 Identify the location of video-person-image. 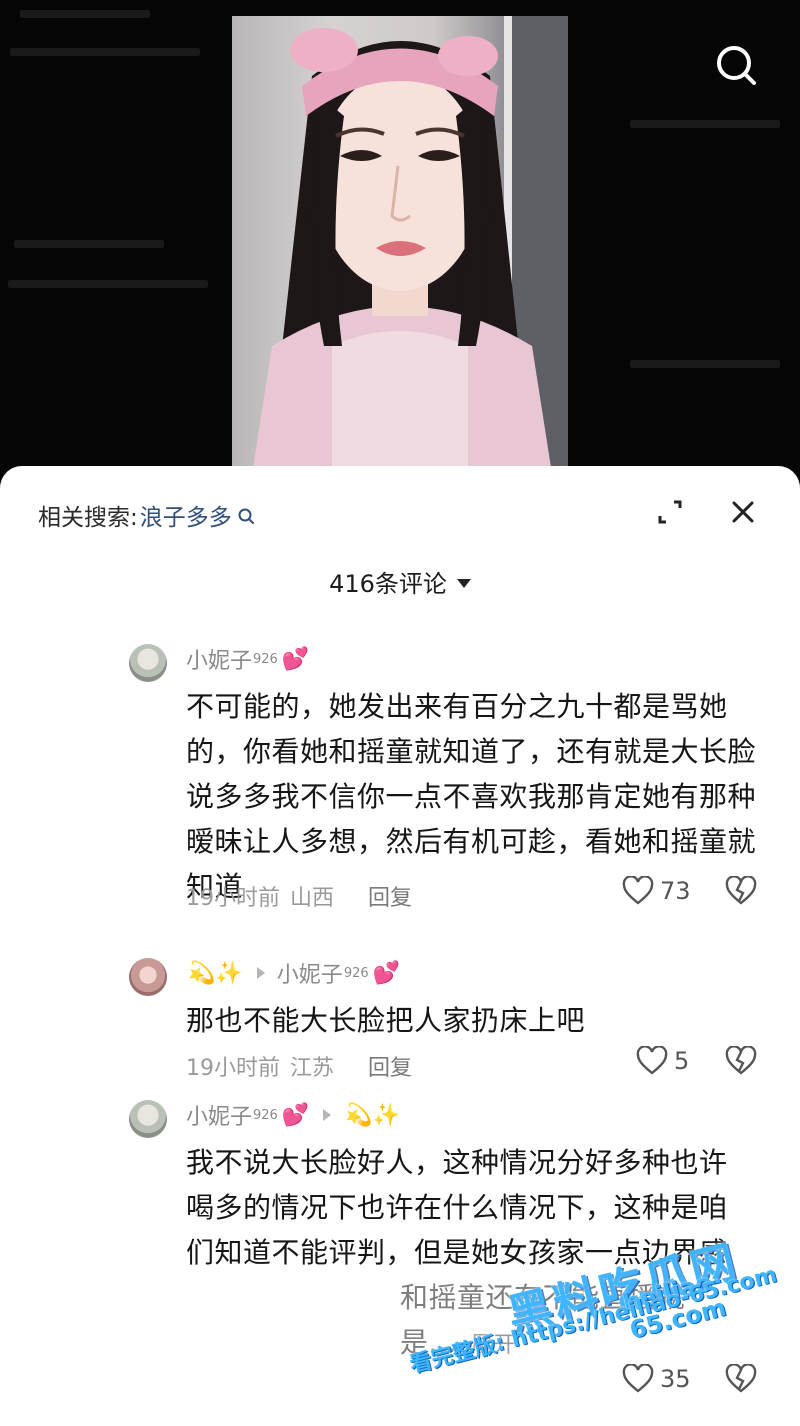
(410, 245).